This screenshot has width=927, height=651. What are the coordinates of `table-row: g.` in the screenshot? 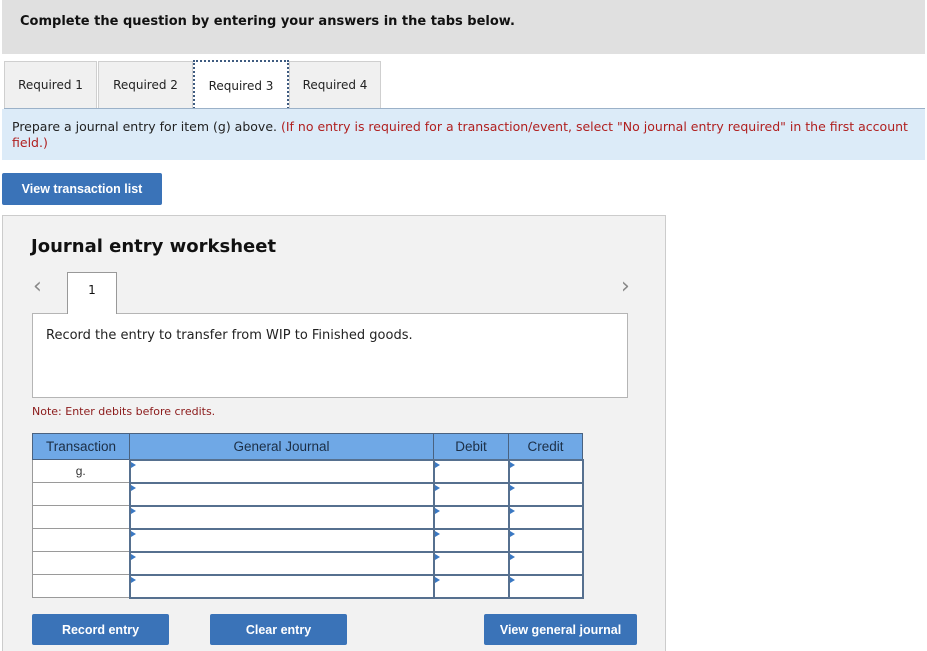 It's located at (308, 471).